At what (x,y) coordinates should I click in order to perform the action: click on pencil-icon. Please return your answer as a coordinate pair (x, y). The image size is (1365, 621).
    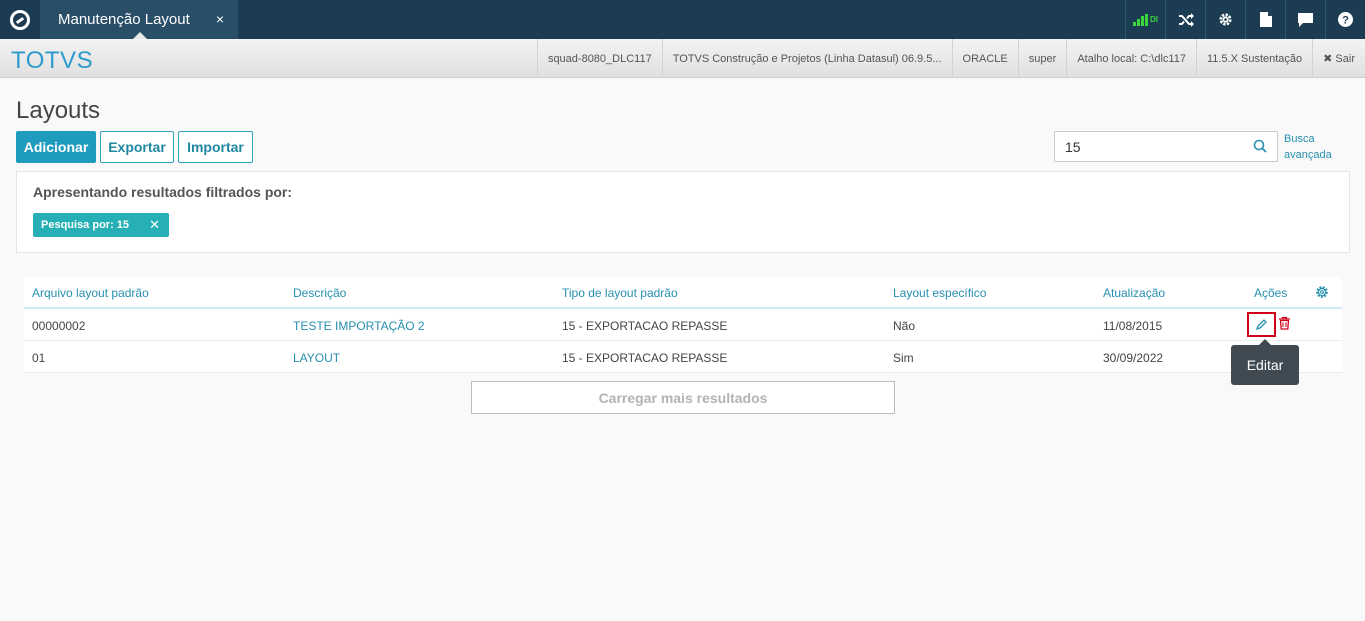
    Looking at the image, I should click on (1261, 325).